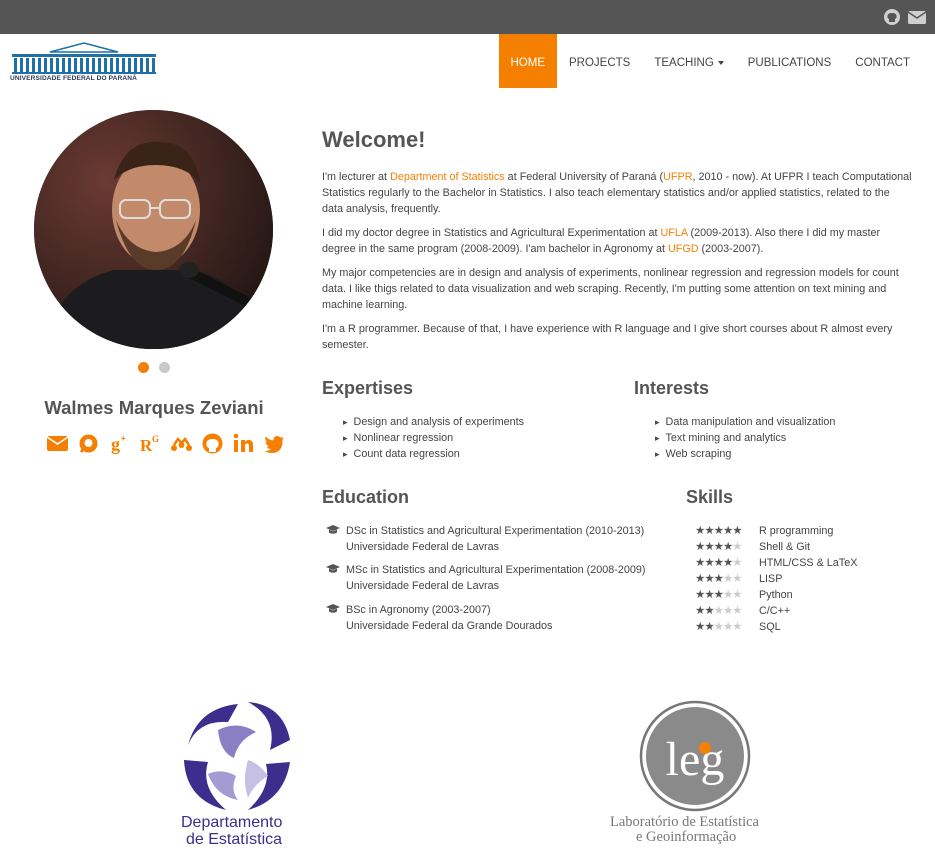  Describe the element at coordinates (232, 822) in the screenshot. I see `dept-line-1: Departamento` at that location.